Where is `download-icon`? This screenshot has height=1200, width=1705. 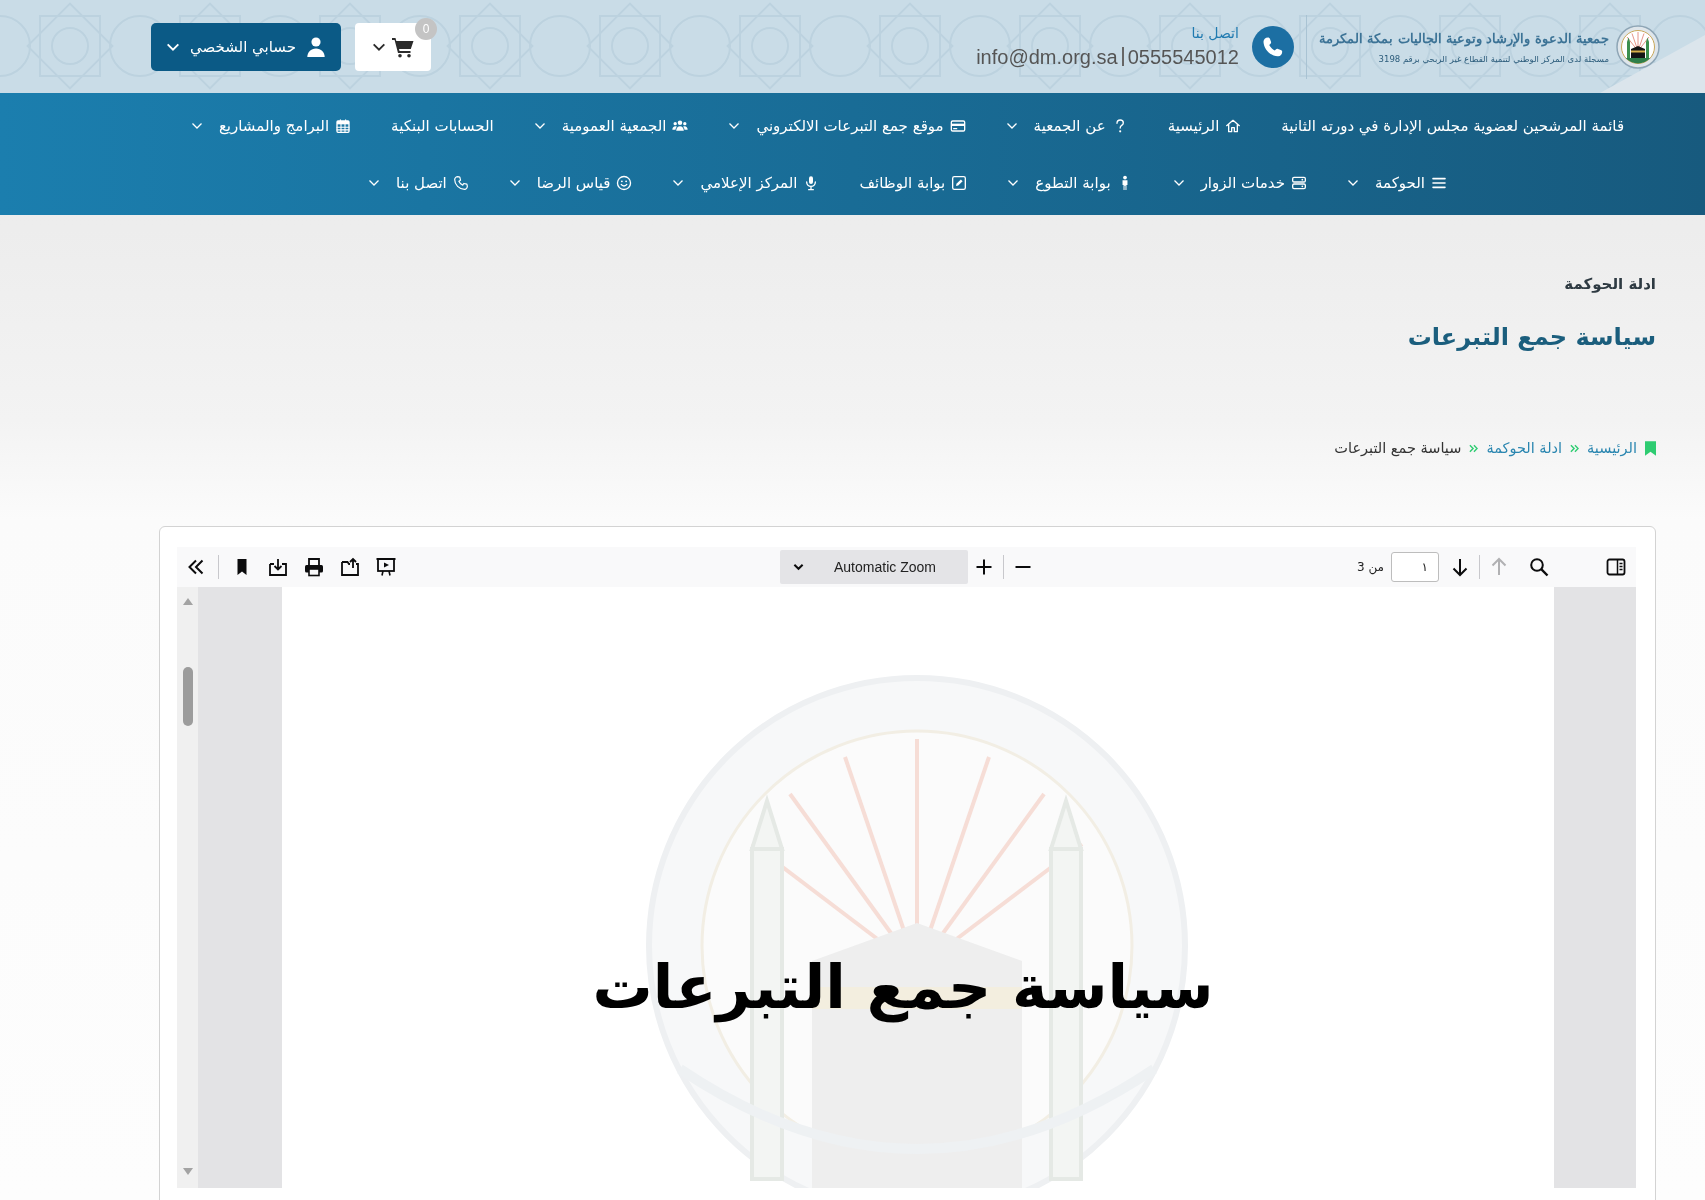 download-icon is located at coordinates (278, 567).